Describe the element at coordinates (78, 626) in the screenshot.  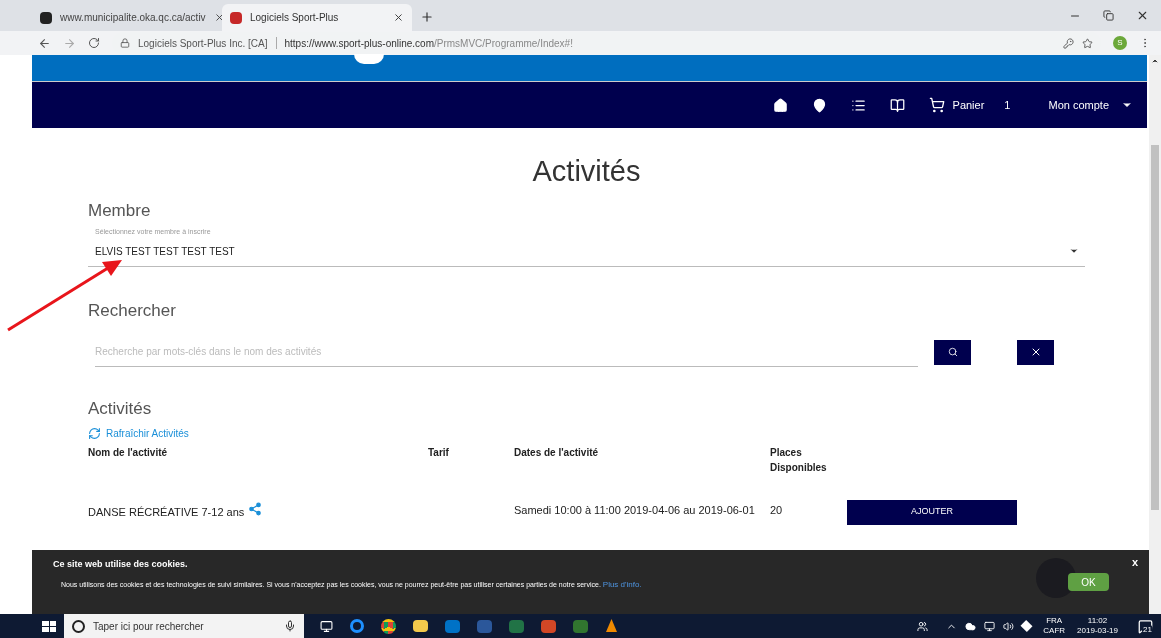
I see `cortana-icon` at that location.